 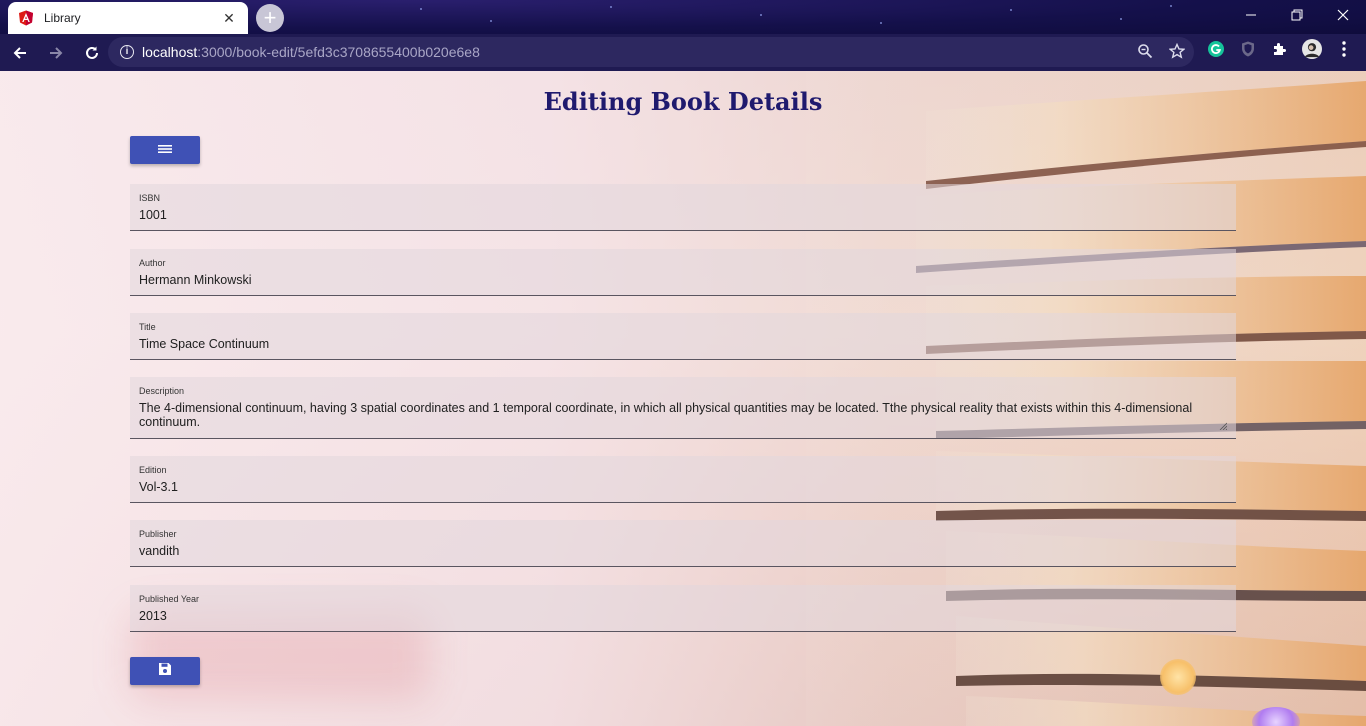 I want to click on published-year-field: Published Year 2013, so click(x=683, y=608).